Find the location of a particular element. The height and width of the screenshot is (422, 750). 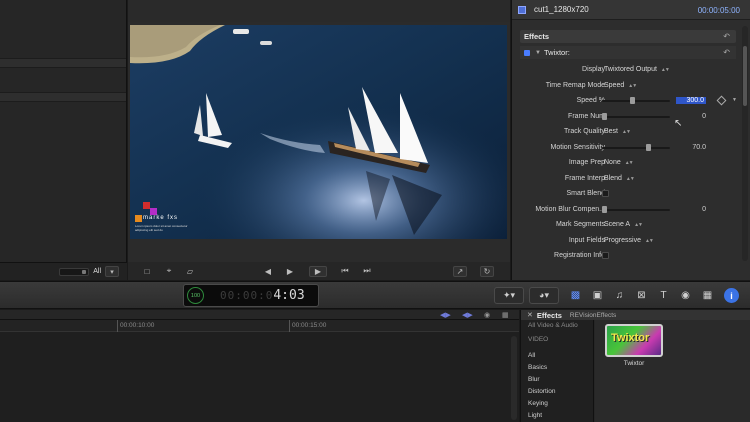

param-label: Frame Num is located at coordinates (586, 116).